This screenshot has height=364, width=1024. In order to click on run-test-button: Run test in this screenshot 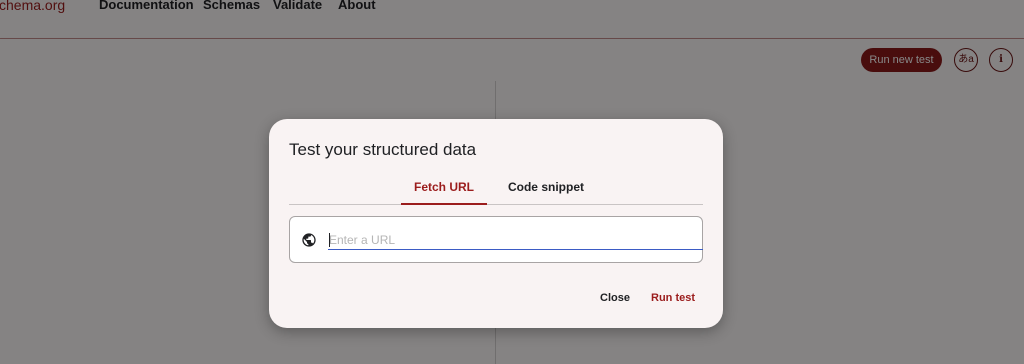, I will do `click(673, 298)`.